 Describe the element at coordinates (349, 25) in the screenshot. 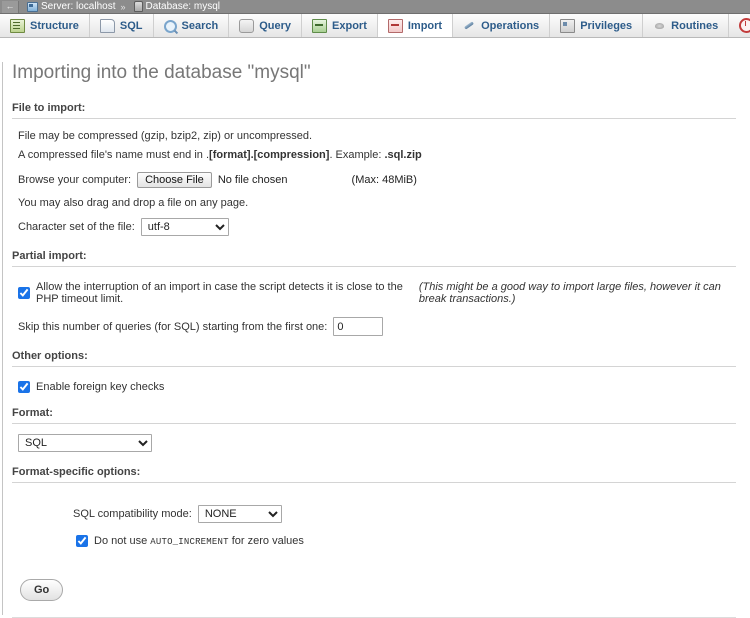

I see `tab-export-label: Export` at that location.